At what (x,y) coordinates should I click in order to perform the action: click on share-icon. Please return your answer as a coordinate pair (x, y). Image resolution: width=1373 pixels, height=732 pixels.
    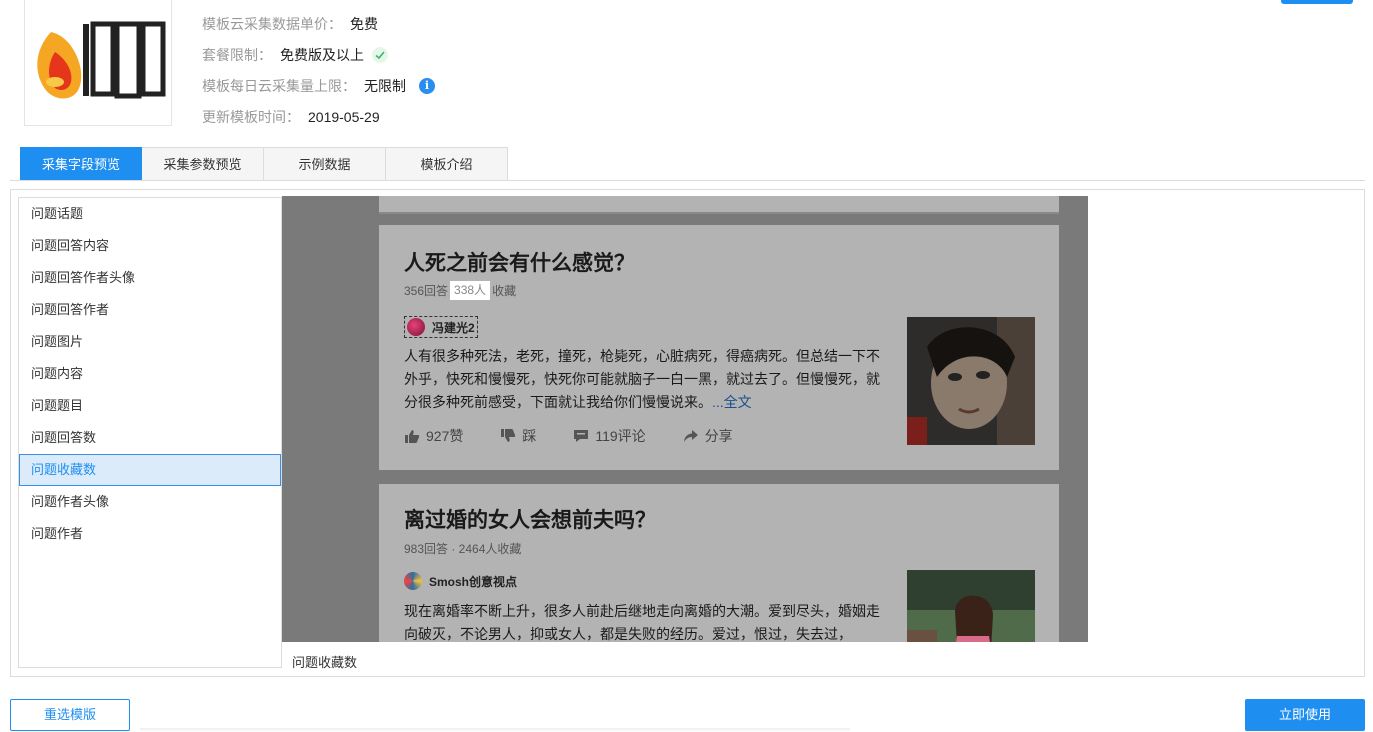
    Looking at the image, I should click on (690, 436).